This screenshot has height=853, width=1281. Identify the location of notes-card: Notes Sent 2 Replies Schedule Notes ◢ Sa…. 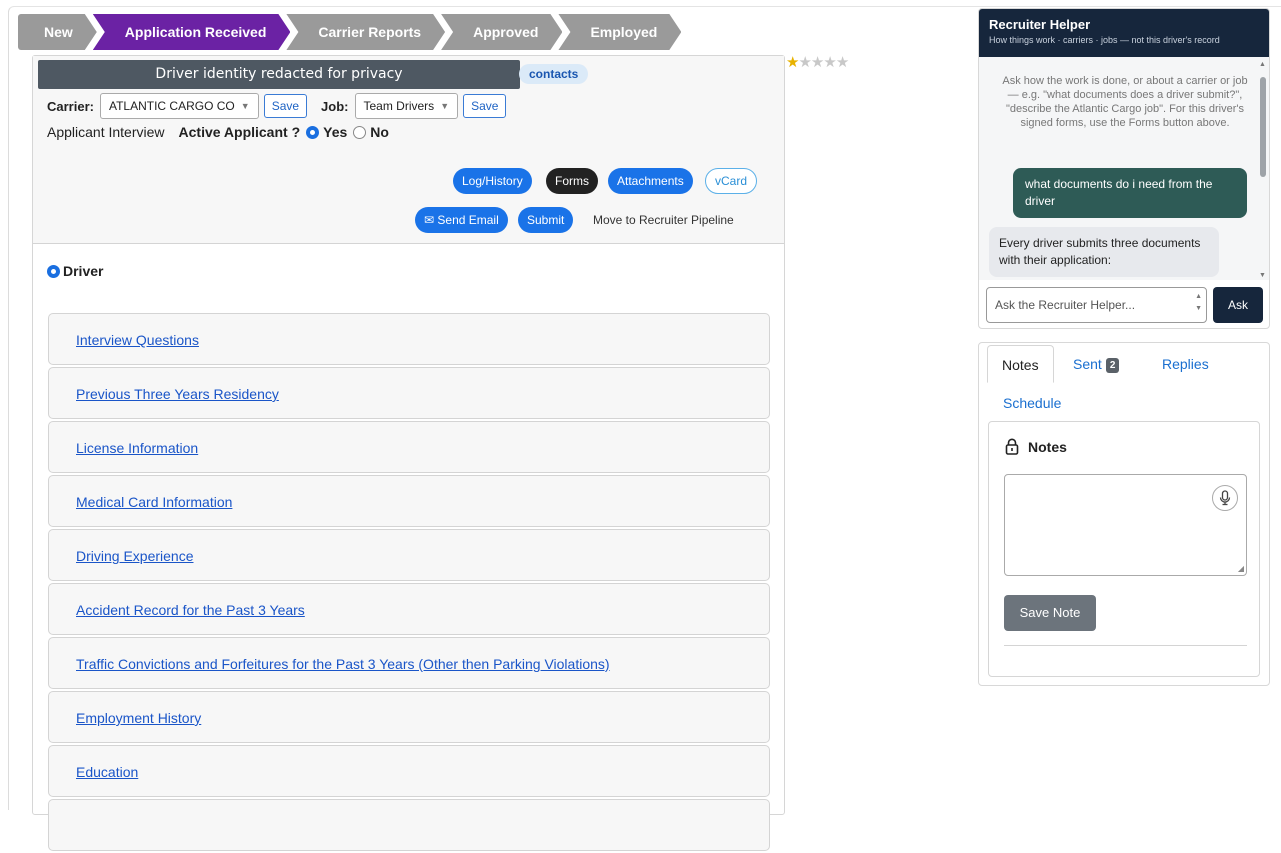
(1124, 514).